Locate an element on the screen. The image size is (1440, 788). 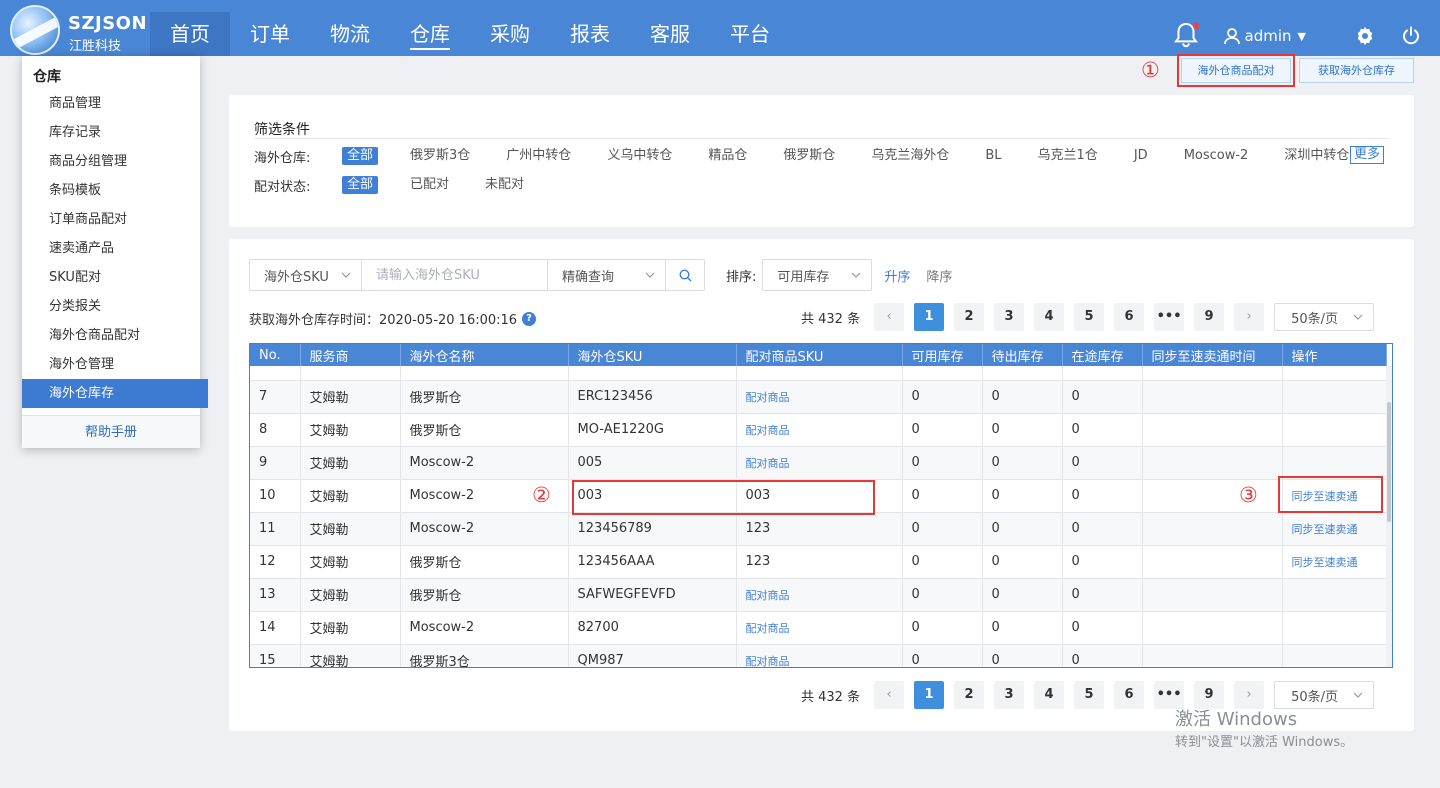
warehouse-chip: JD is located at coordinates (1141, 156).